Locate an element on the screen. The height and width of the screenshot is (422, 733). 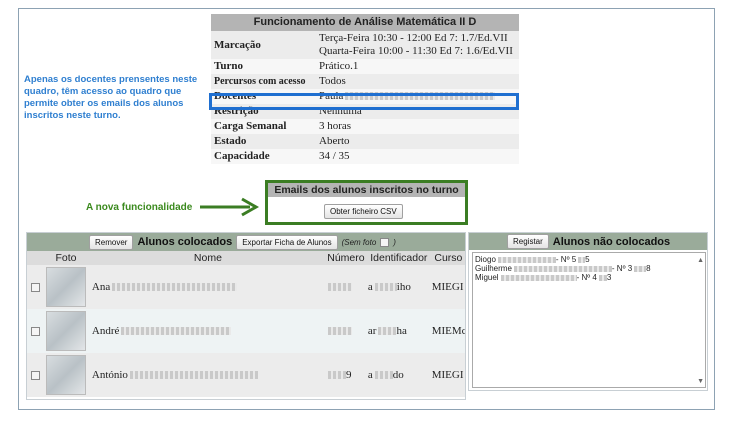
emails-title: Emails dos alunos inscritos no turno is located at coordinates (366, 190).